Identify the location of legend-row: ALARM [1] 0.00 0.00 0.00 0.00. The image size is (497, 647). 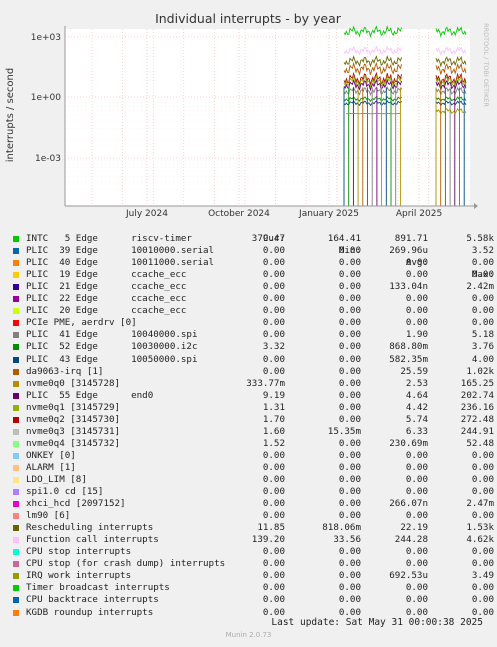
(253, 467).